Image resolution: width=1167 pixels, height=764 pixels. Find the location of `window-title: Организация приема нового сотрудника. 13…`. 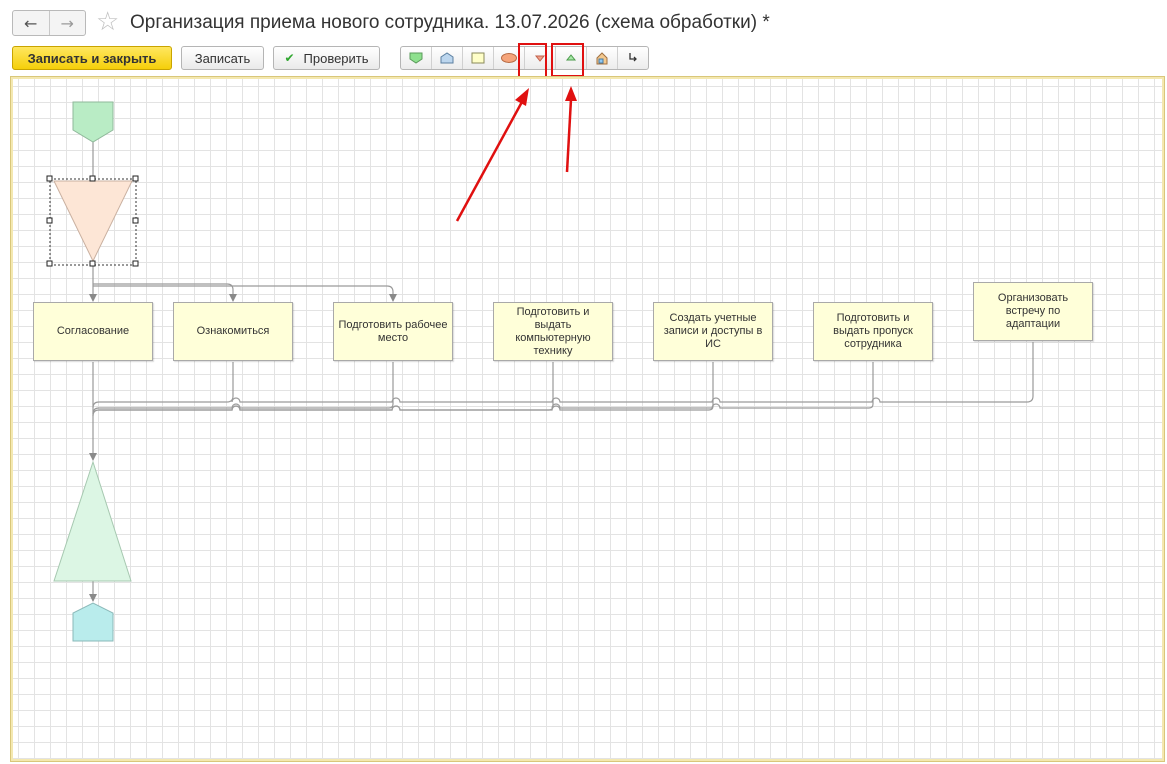

window-title: Организация приема нового сотрудника. 13… is located at coordinates (450, 22).